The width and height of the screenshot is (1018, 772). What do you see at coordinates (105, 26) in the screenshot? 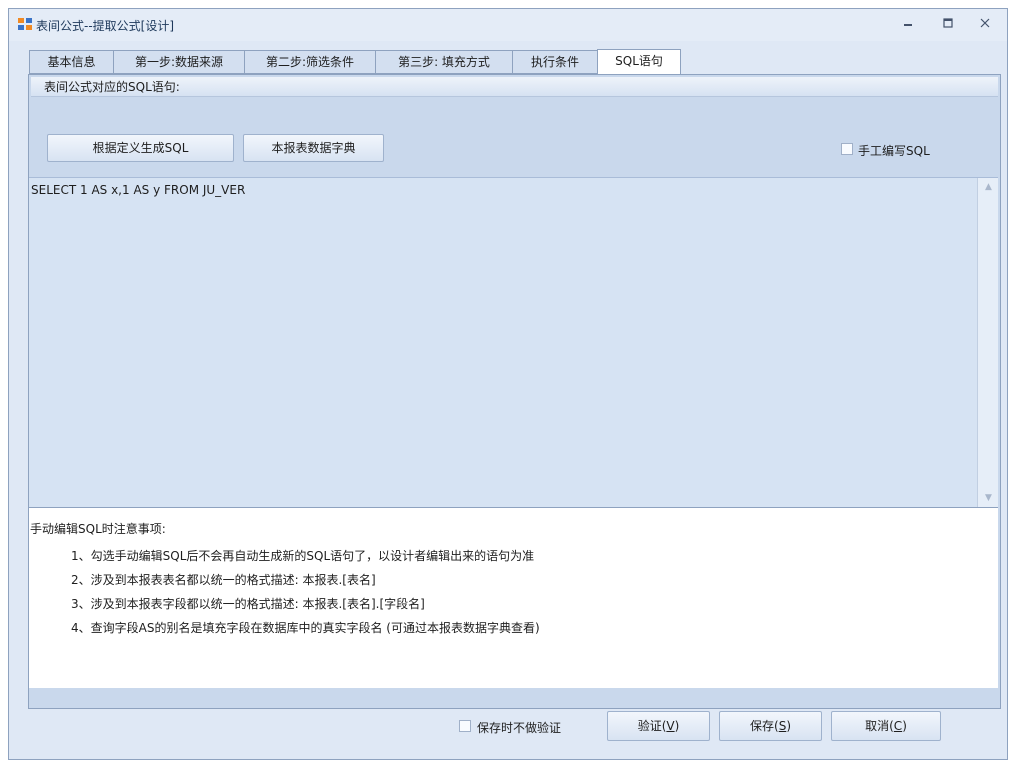
I see `window-title: 表间公式--提取公式[设计]` at bounding box center [105, 26].